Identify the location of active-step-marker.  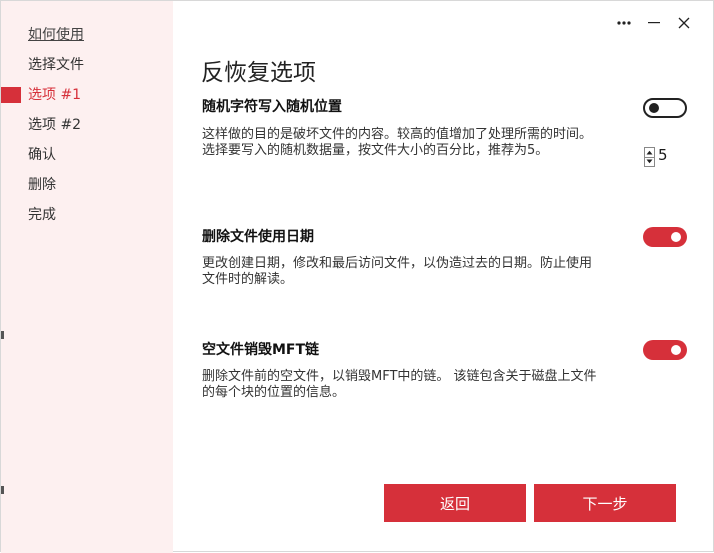
(11, 95).